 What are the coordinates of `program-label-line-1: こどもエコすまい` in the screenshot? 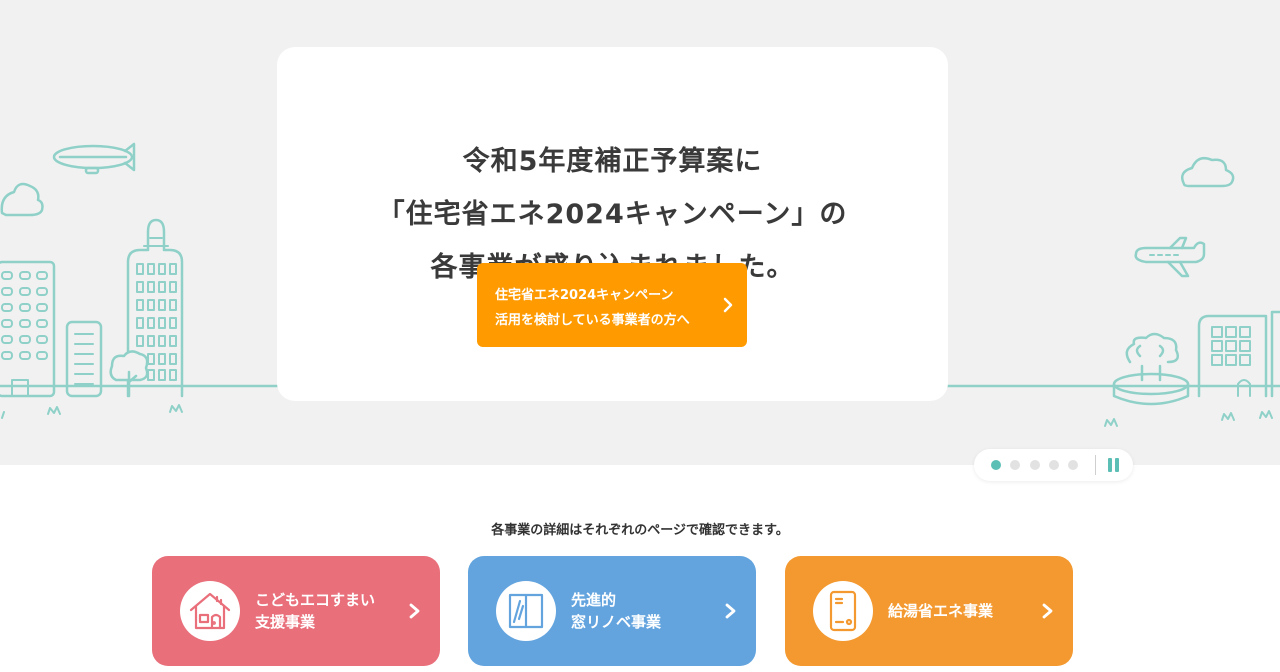 It's located at (315, 600).